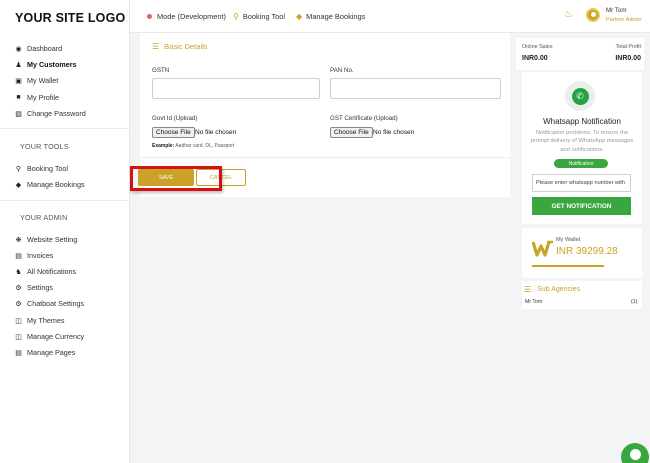 This screenshot has height=463, width=650. I want to click on top-link-manage-bookings: ◆ Manage Bookings, so click(330, 16).